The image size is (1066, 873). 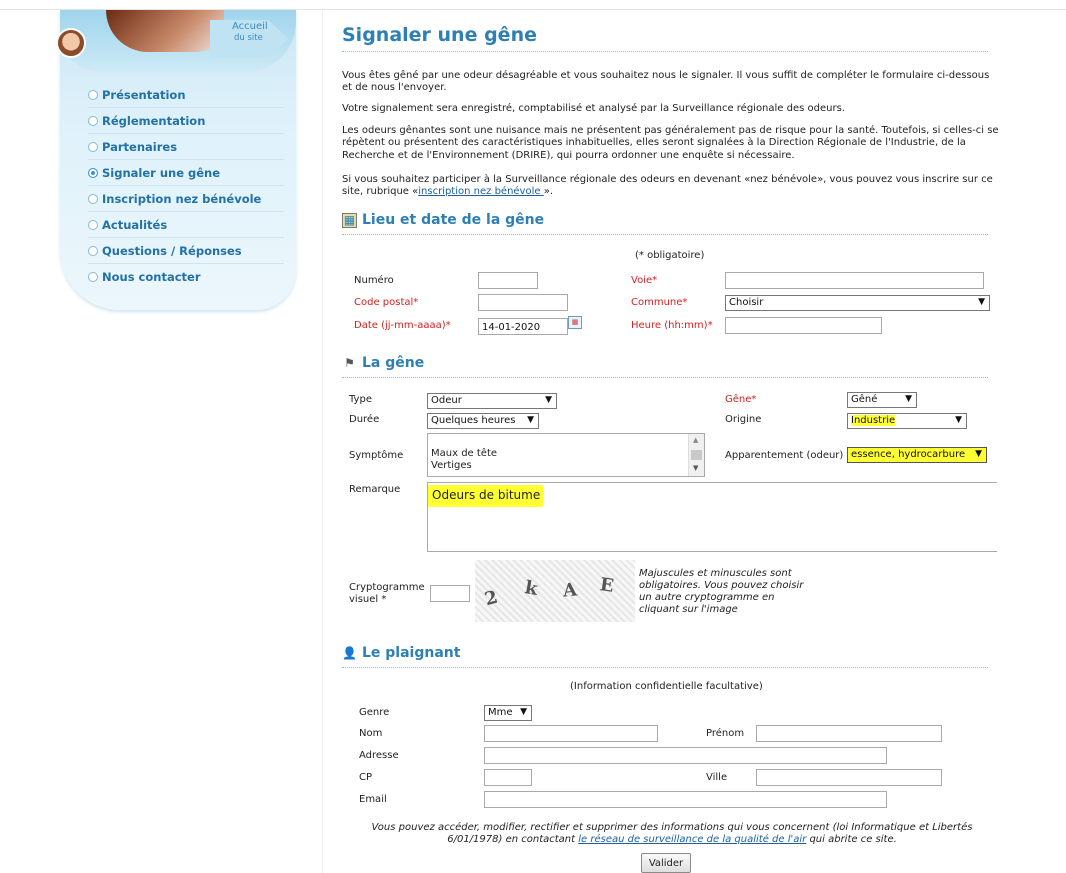 I want to click on sidebar-item-signaler: Signaler une gêne, so click(x=186, y=173).